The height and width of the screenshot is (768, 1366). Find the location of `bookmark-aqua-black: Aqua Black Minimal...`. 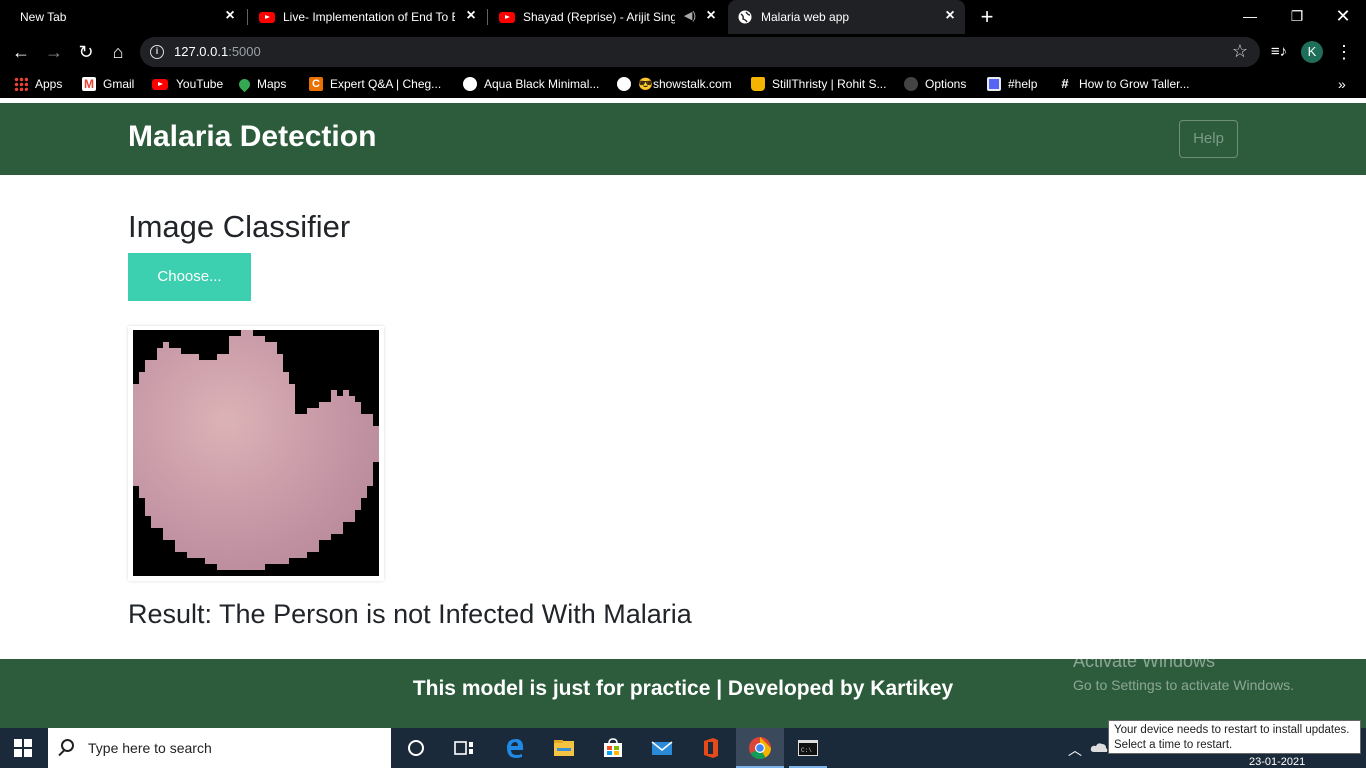

bookmark-aqua-black: Aqua Black Minimal... is located at coordinates (531, 84).